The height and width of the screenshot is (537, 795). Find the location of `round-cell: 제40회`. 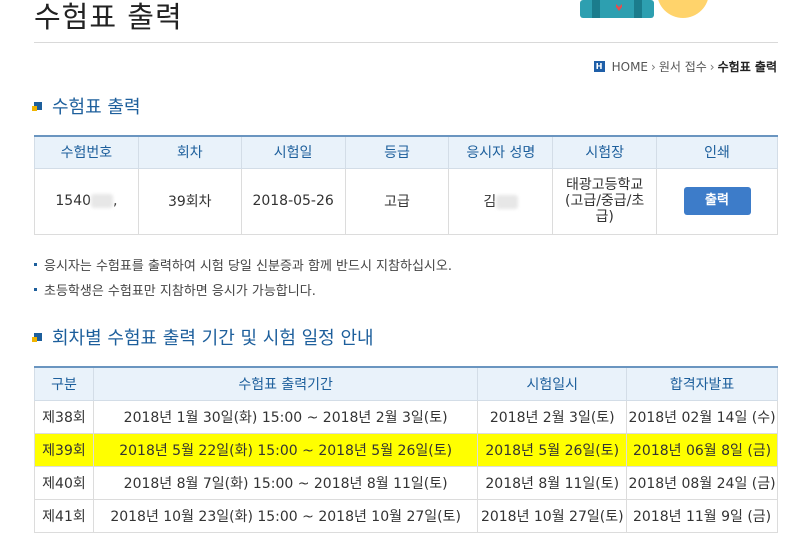

round-cell: 제40회 is located at coordinates (64, 482).